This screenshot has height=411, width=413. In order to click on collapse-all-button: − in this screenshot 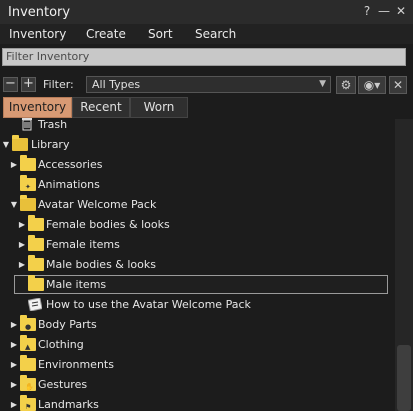, I will do `click(10, 84)`.